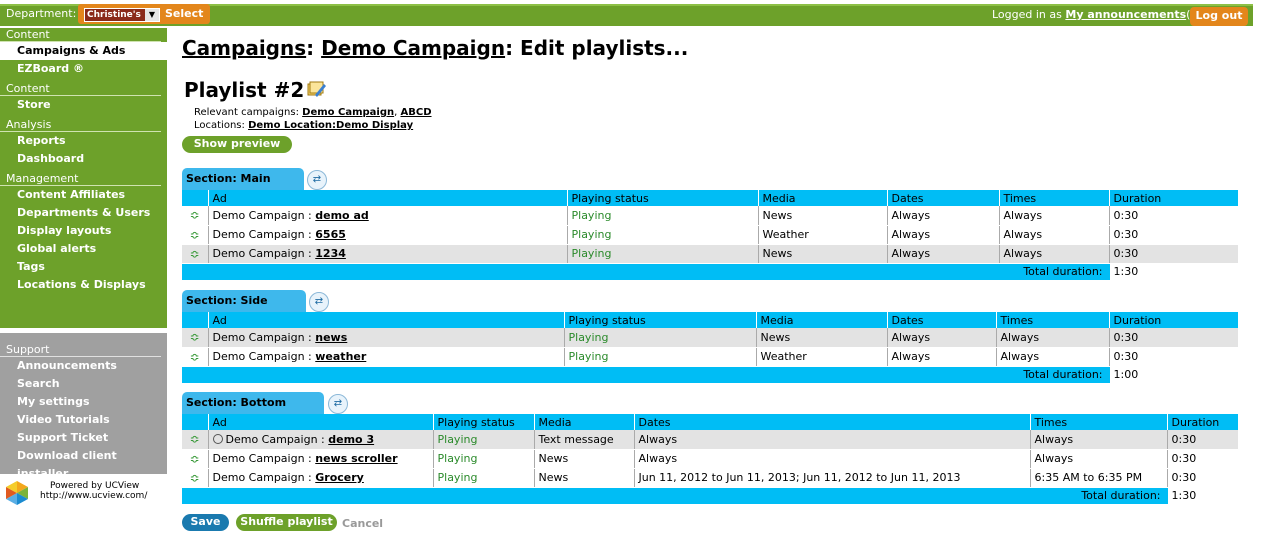  What do you see at coordinates (286, 522) in the screenshot?
I see `shuffle-playlist-button: Shuffle playlist` at bounding box center [286, 522].